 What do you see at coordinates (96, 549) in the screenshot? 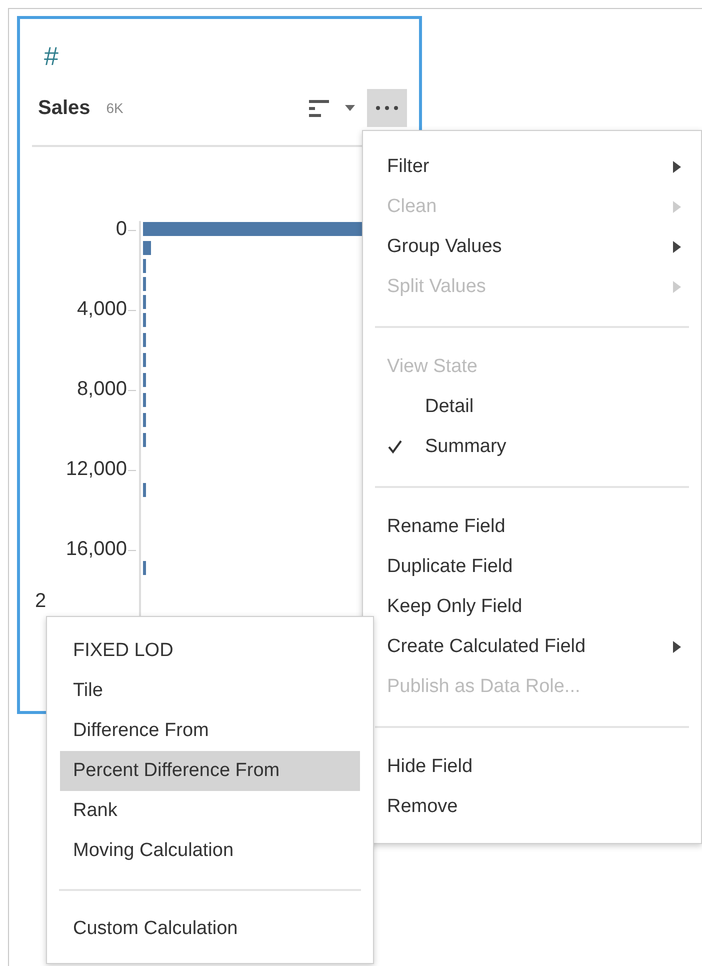
I see `axis-label: 16,000` at bounding box center [96, 549].